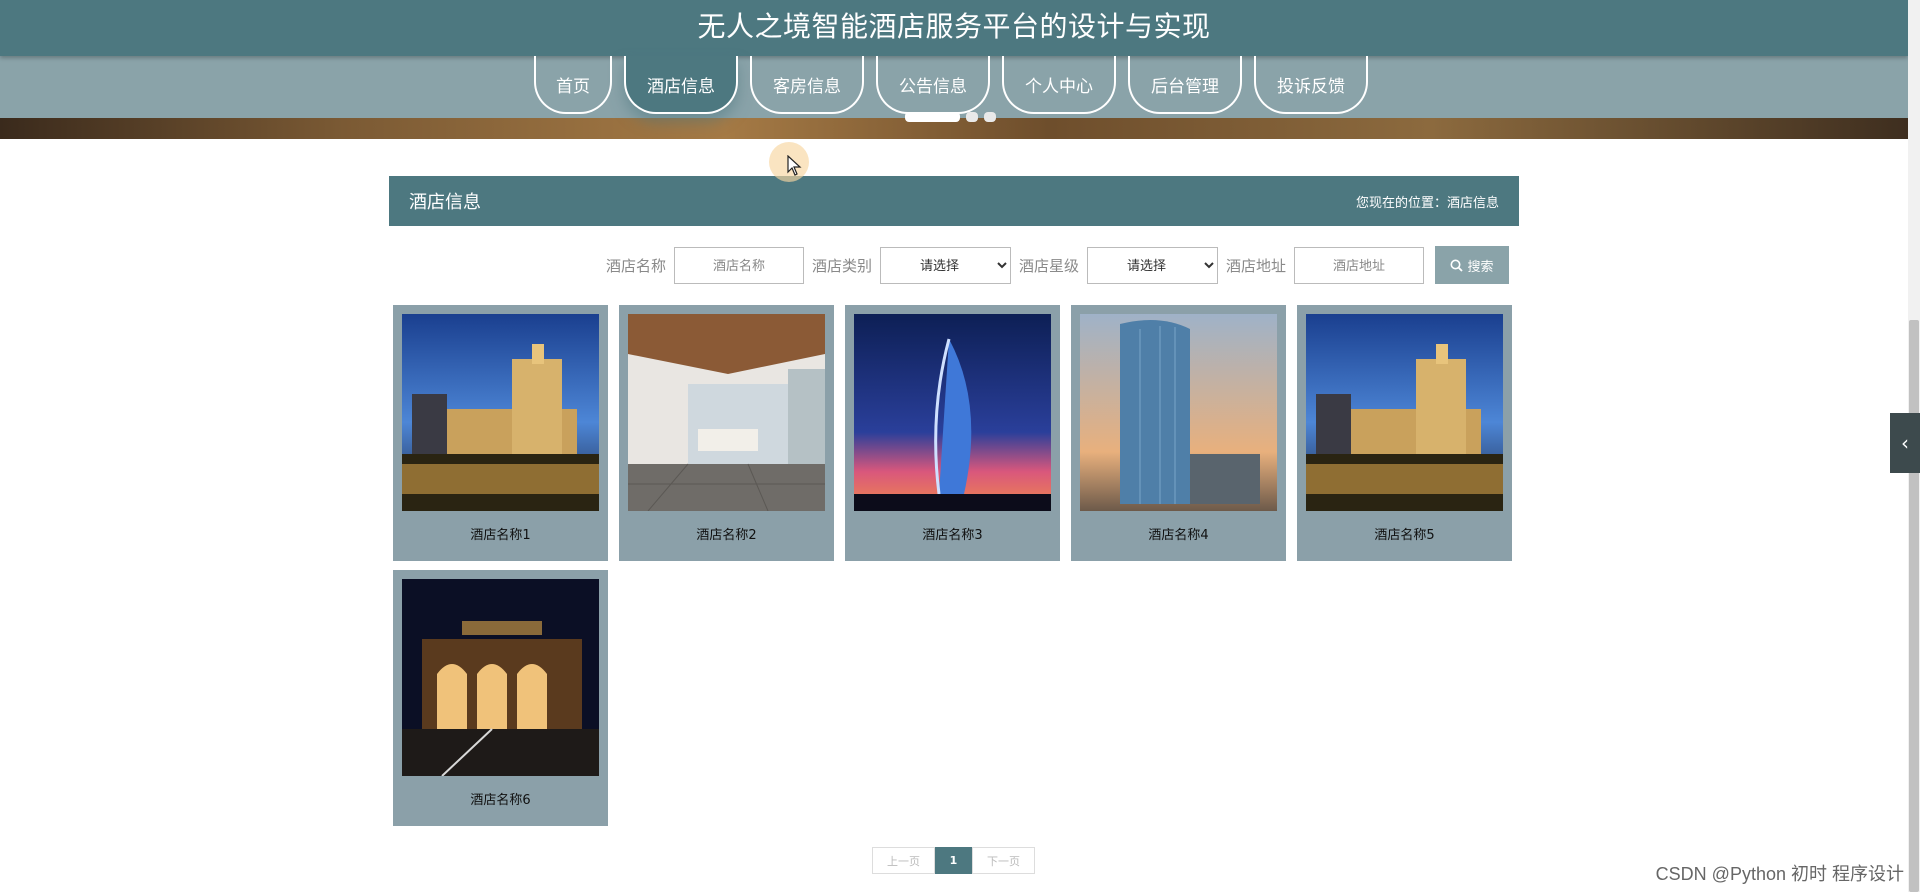 This screenshot has height=892, width=1920. What do you see at coordinates (952, 533) in the screenshot?
I see `hotel-name: 酒店名称3` at bounding box center [952, 533].